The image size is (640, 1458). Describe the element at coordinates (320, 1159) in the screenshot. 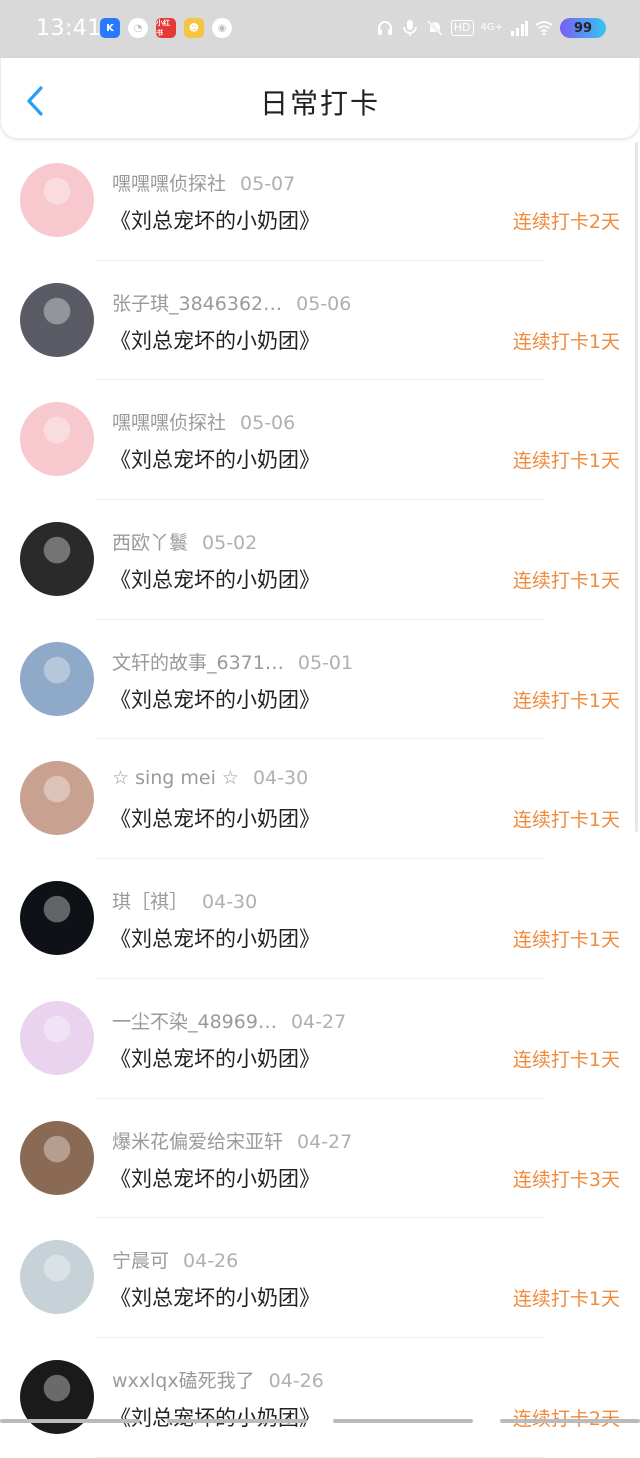

I see `list-item: 爆米花偏爱给宋亚轩 04-27 《刘总宠坏的小奶团》 连续打卡3天` at that location.